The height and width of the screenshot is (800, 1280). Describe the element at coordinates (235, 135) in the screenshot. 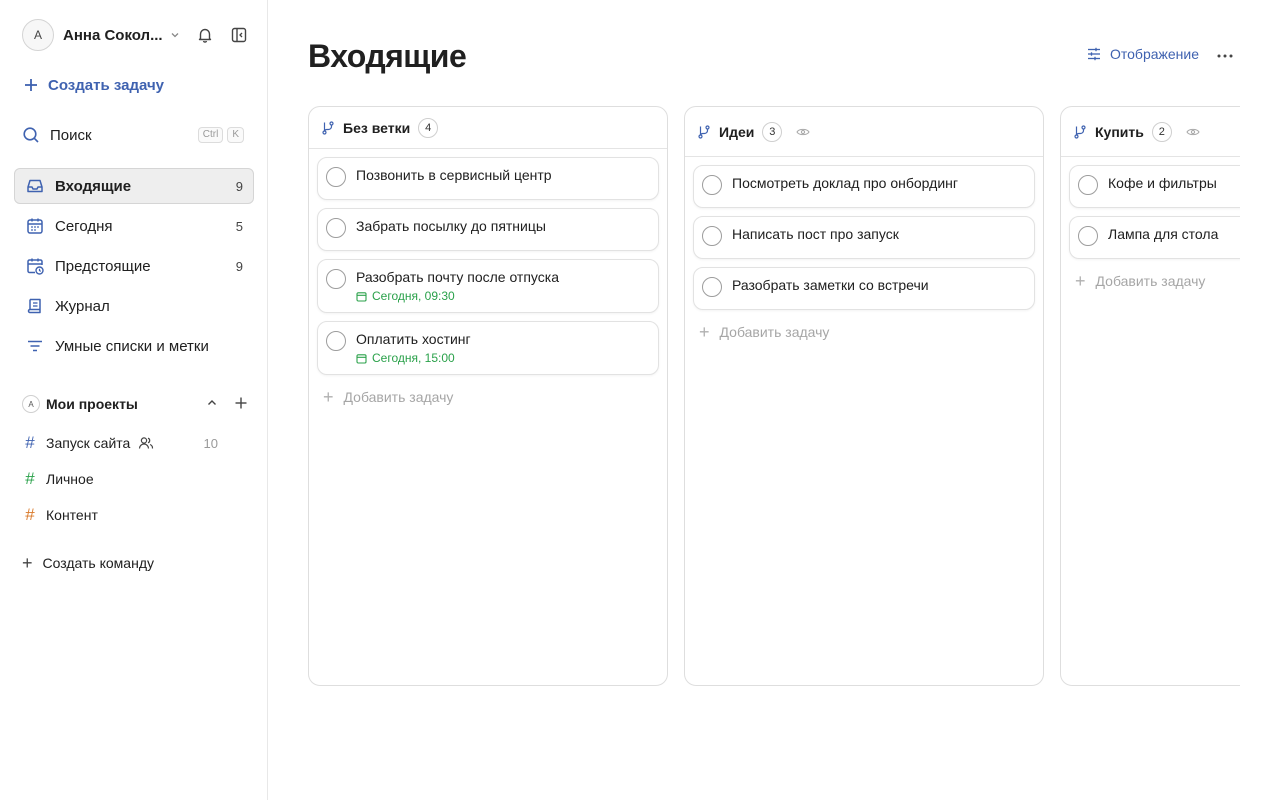

I see `kbd-k: K` at that location.